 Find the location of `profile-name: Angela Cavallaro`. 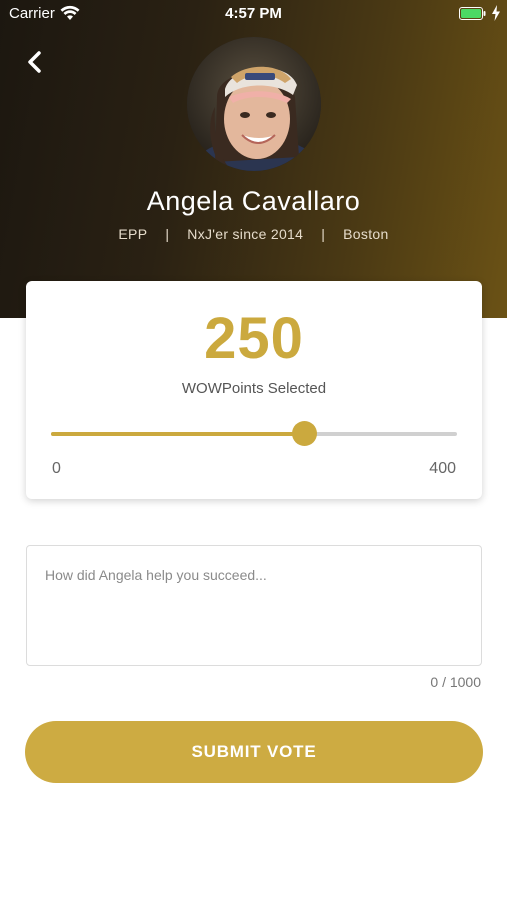

profile-name: Angela Cavallaro is located at coordinates (253, 201).